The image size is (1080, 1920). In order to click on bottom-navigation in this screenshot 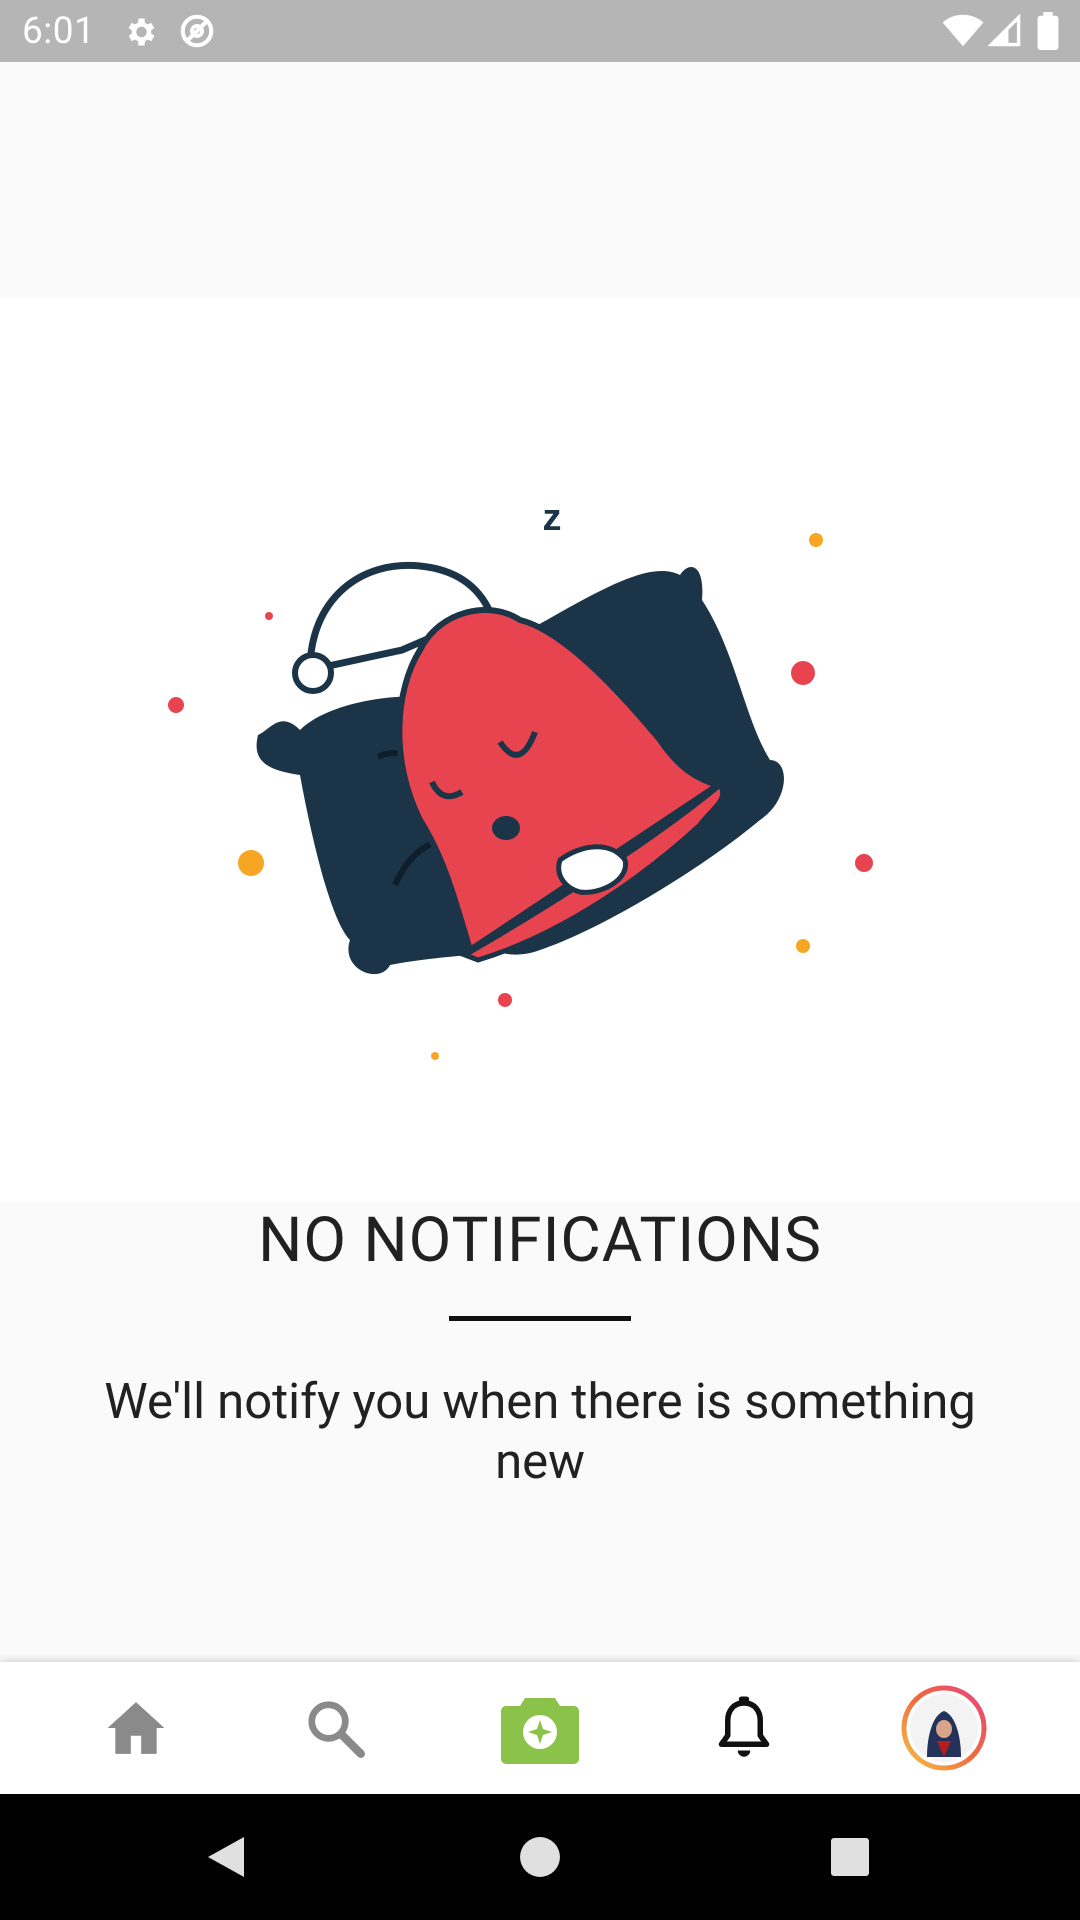, I will do `click(540, 1728)`.